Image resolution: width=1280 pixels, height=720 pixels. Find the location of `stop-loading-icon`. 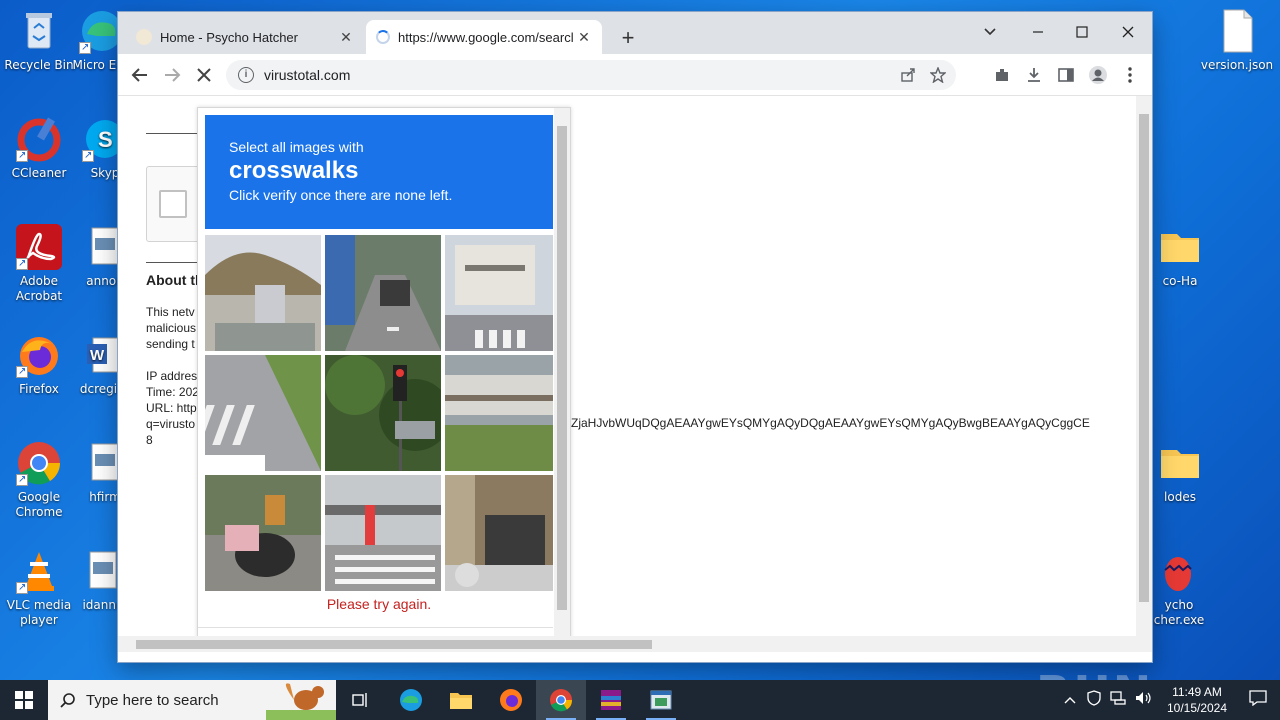

stop-loading-icon is located at coordinates (204, 75).